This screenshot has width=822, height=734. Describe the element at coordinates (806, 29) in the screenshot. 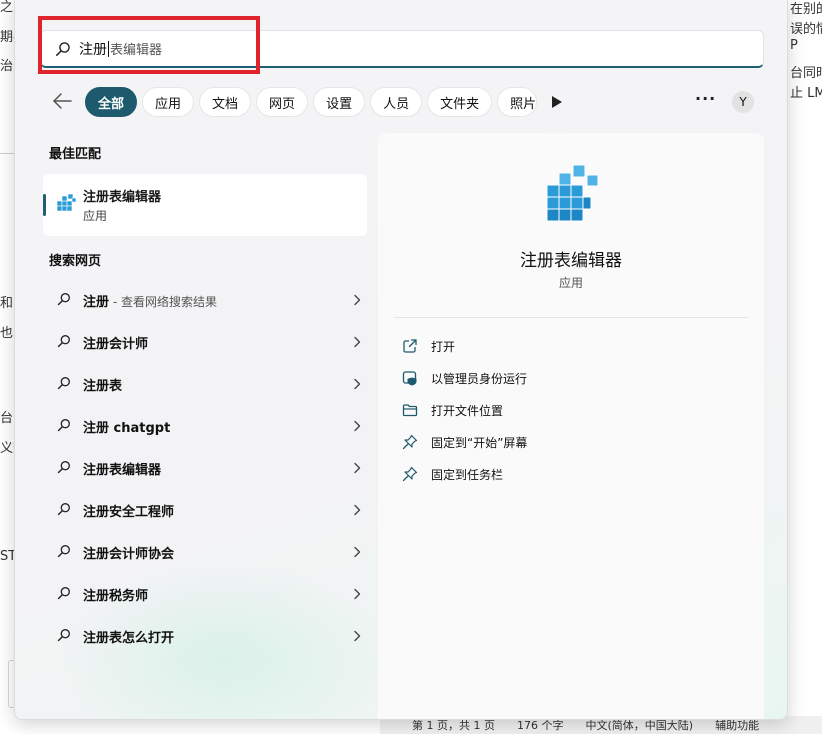

I see `bg-text: 误的情` at that location.